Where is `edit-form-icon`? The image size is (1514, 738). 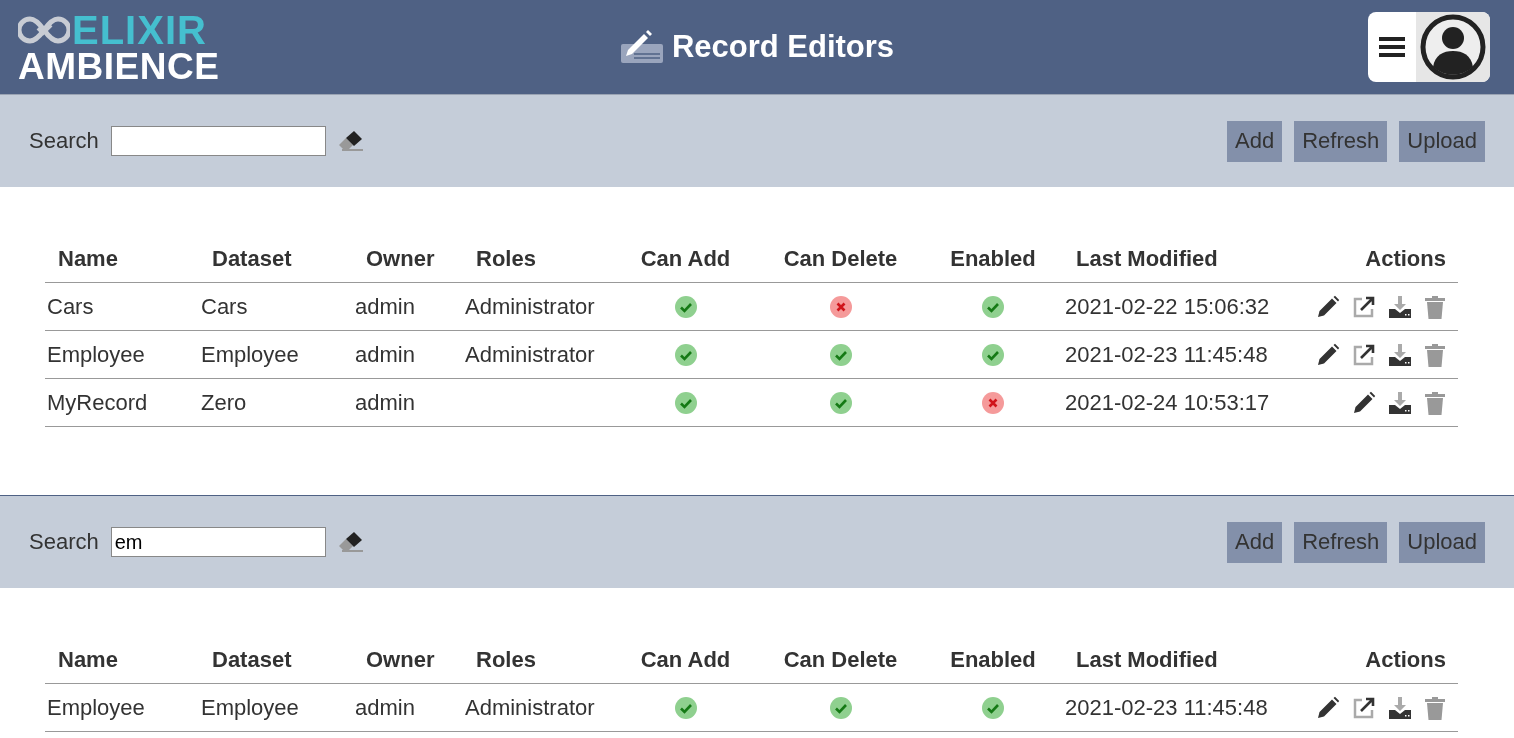 edit-form-icon is located at coordinates (641, 47).